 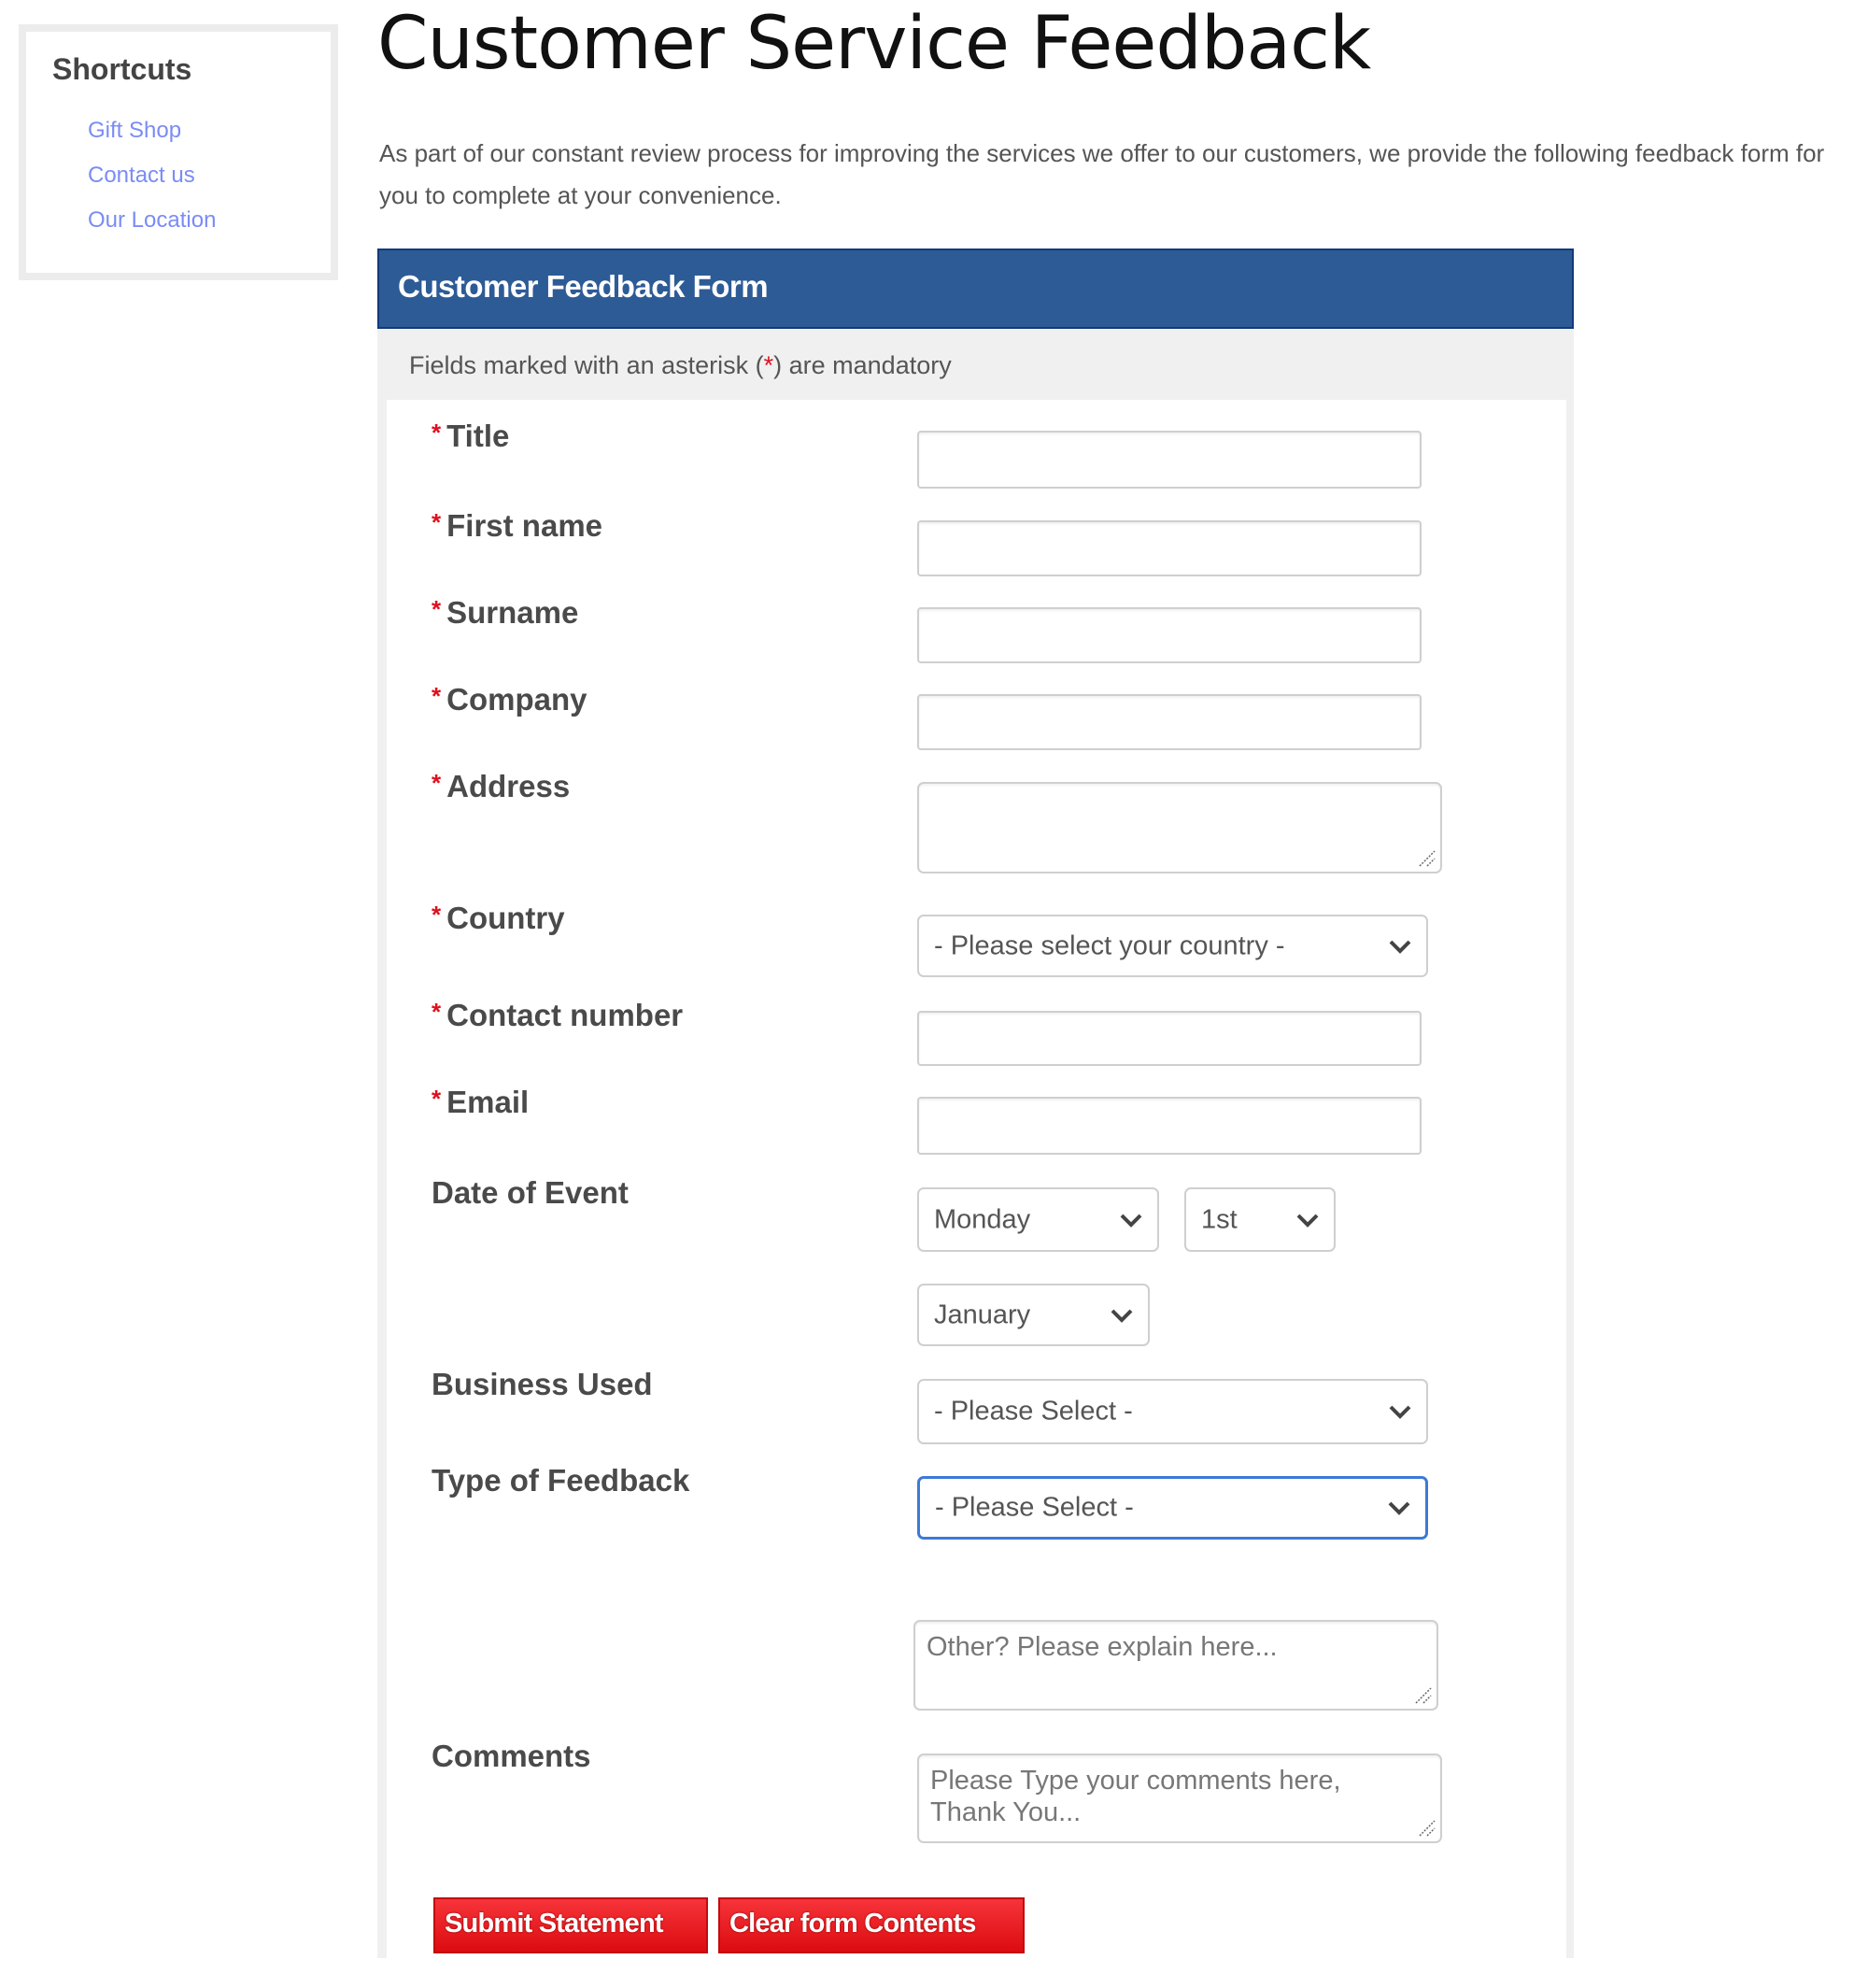 What do you see at coordinates (513, 612) in the screenshot?
I see `label-text: Surname` at bounding box center [513, 612].